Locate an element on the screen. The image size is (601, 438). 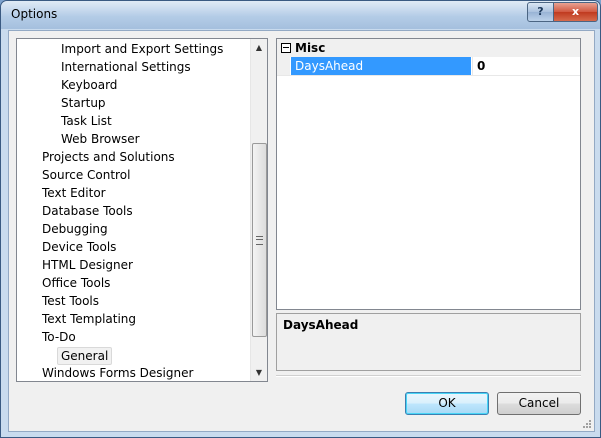
tree-item: Text Editor is located at coordinates (74, 193).